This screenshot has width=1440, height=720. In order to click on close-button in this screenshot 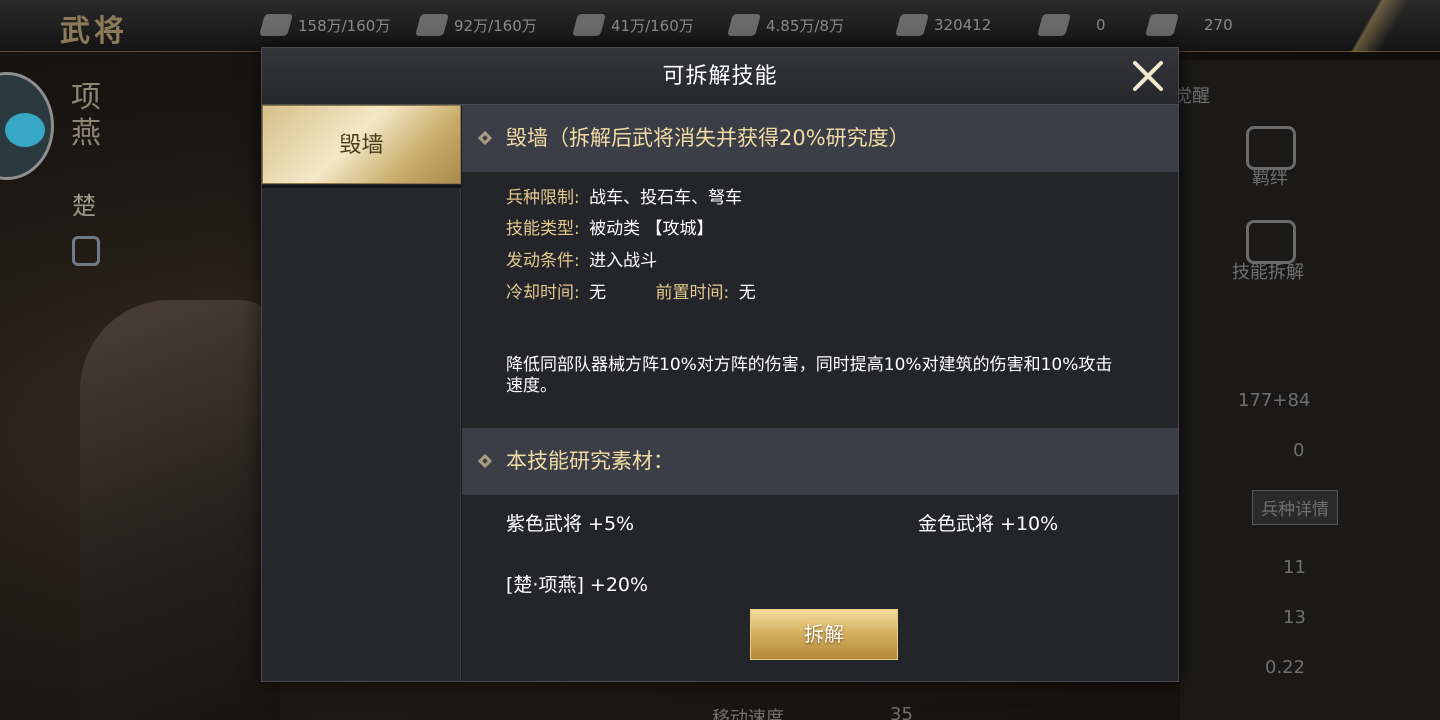, I will do `click(1148, 76)`.